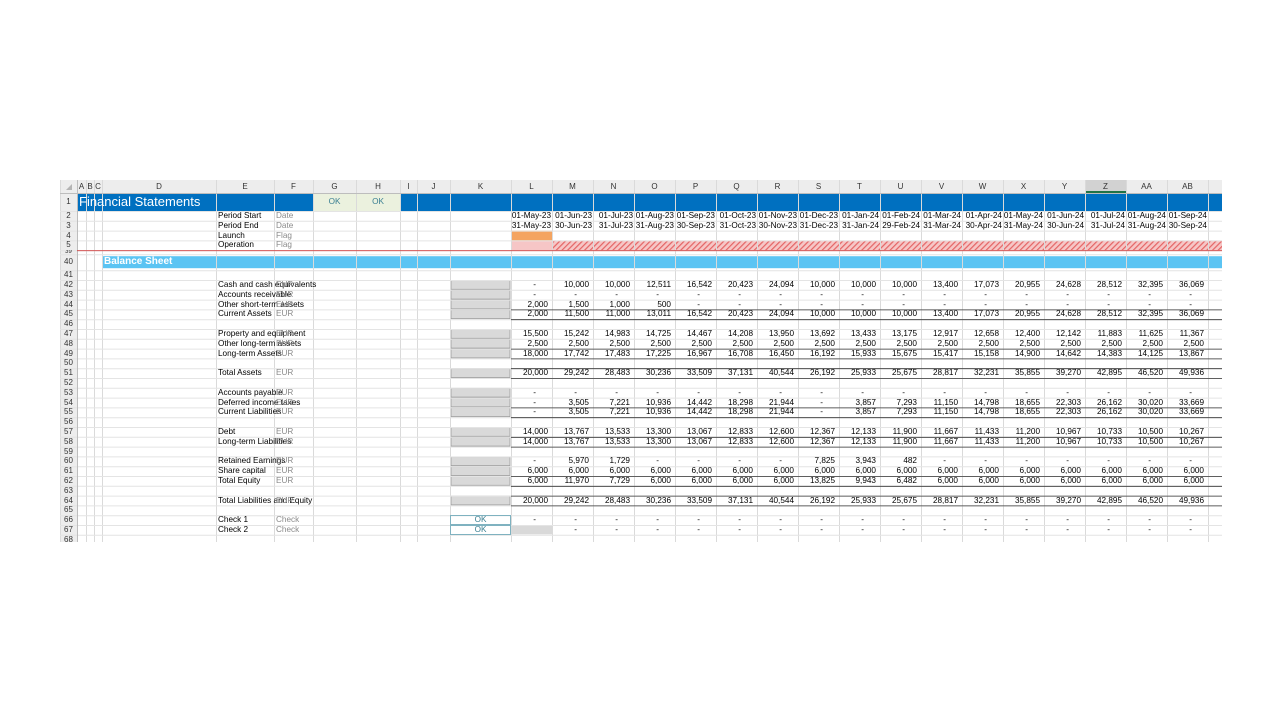  Describe the element at coordinates (652, 403) in the screenshot. I see `value-cell: 10,936` at that location.